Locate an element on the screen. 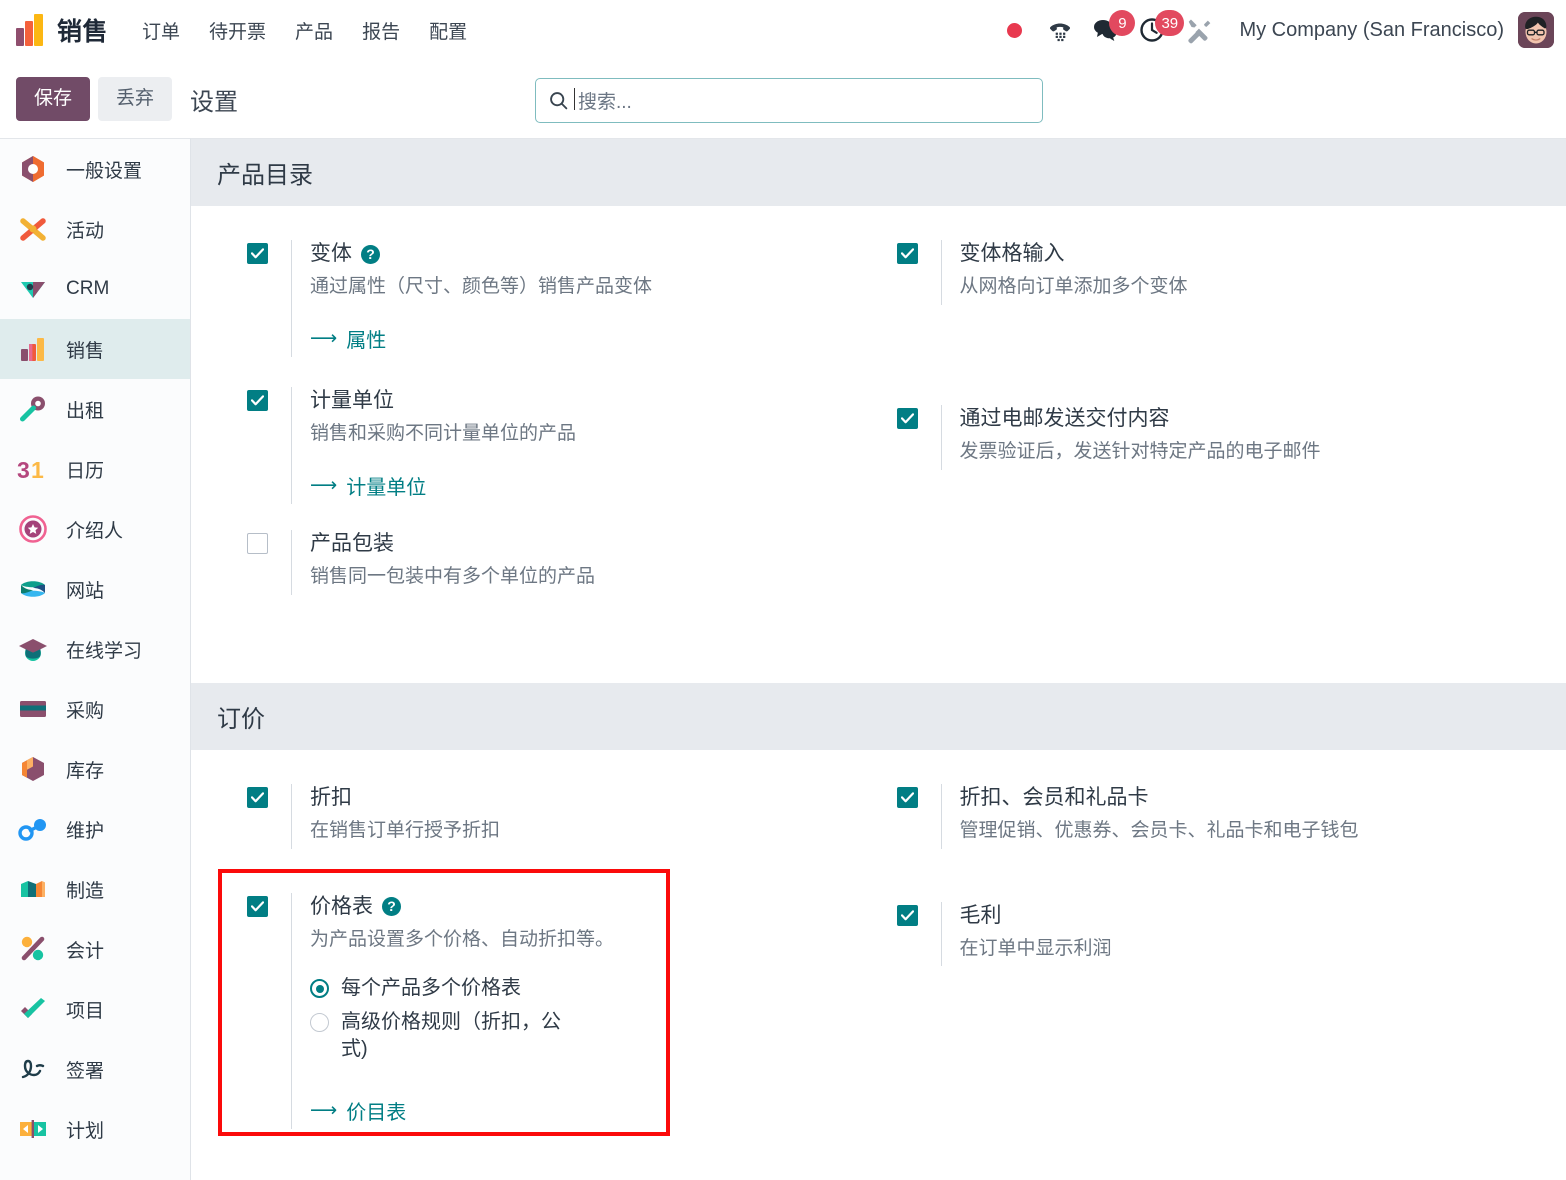 Image resolution: width=1566 pixels, height=1180 pixels. pricelists-description: 为产品设置多个价格、自动折扣等。 is located at coordinates (462, 939).